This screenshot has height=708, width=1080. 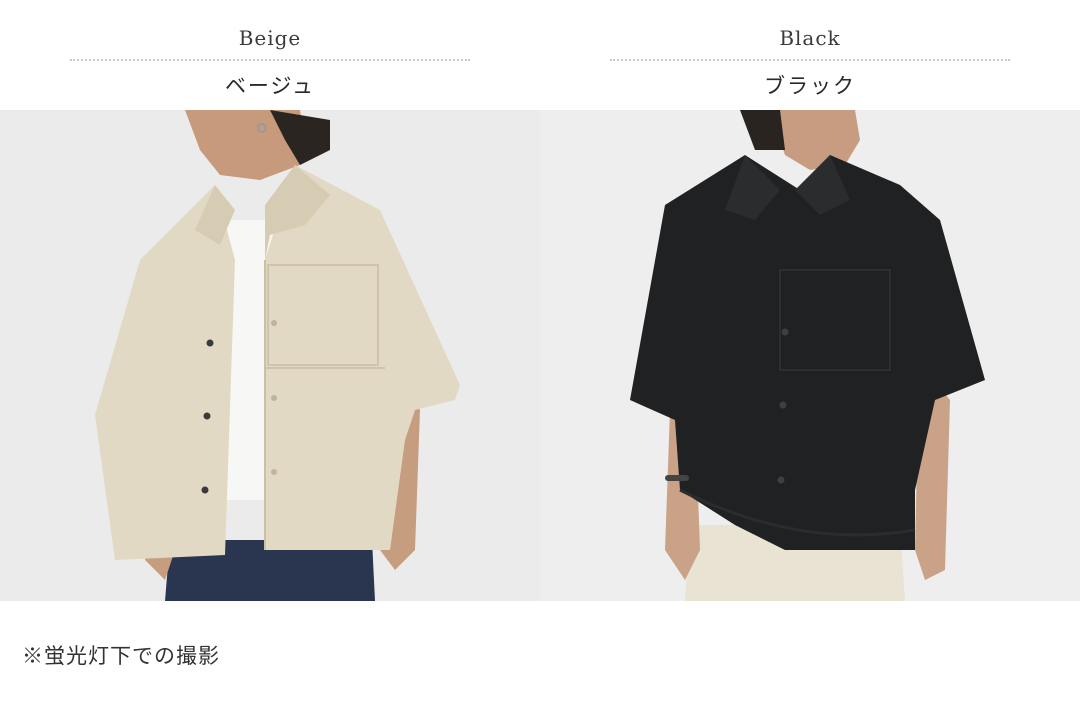 What do you see at coordinates (121, 656) in the screenshot?
I see `lighting-note: ※蛍光灯下での撮影` at bounding box center [121, 656].